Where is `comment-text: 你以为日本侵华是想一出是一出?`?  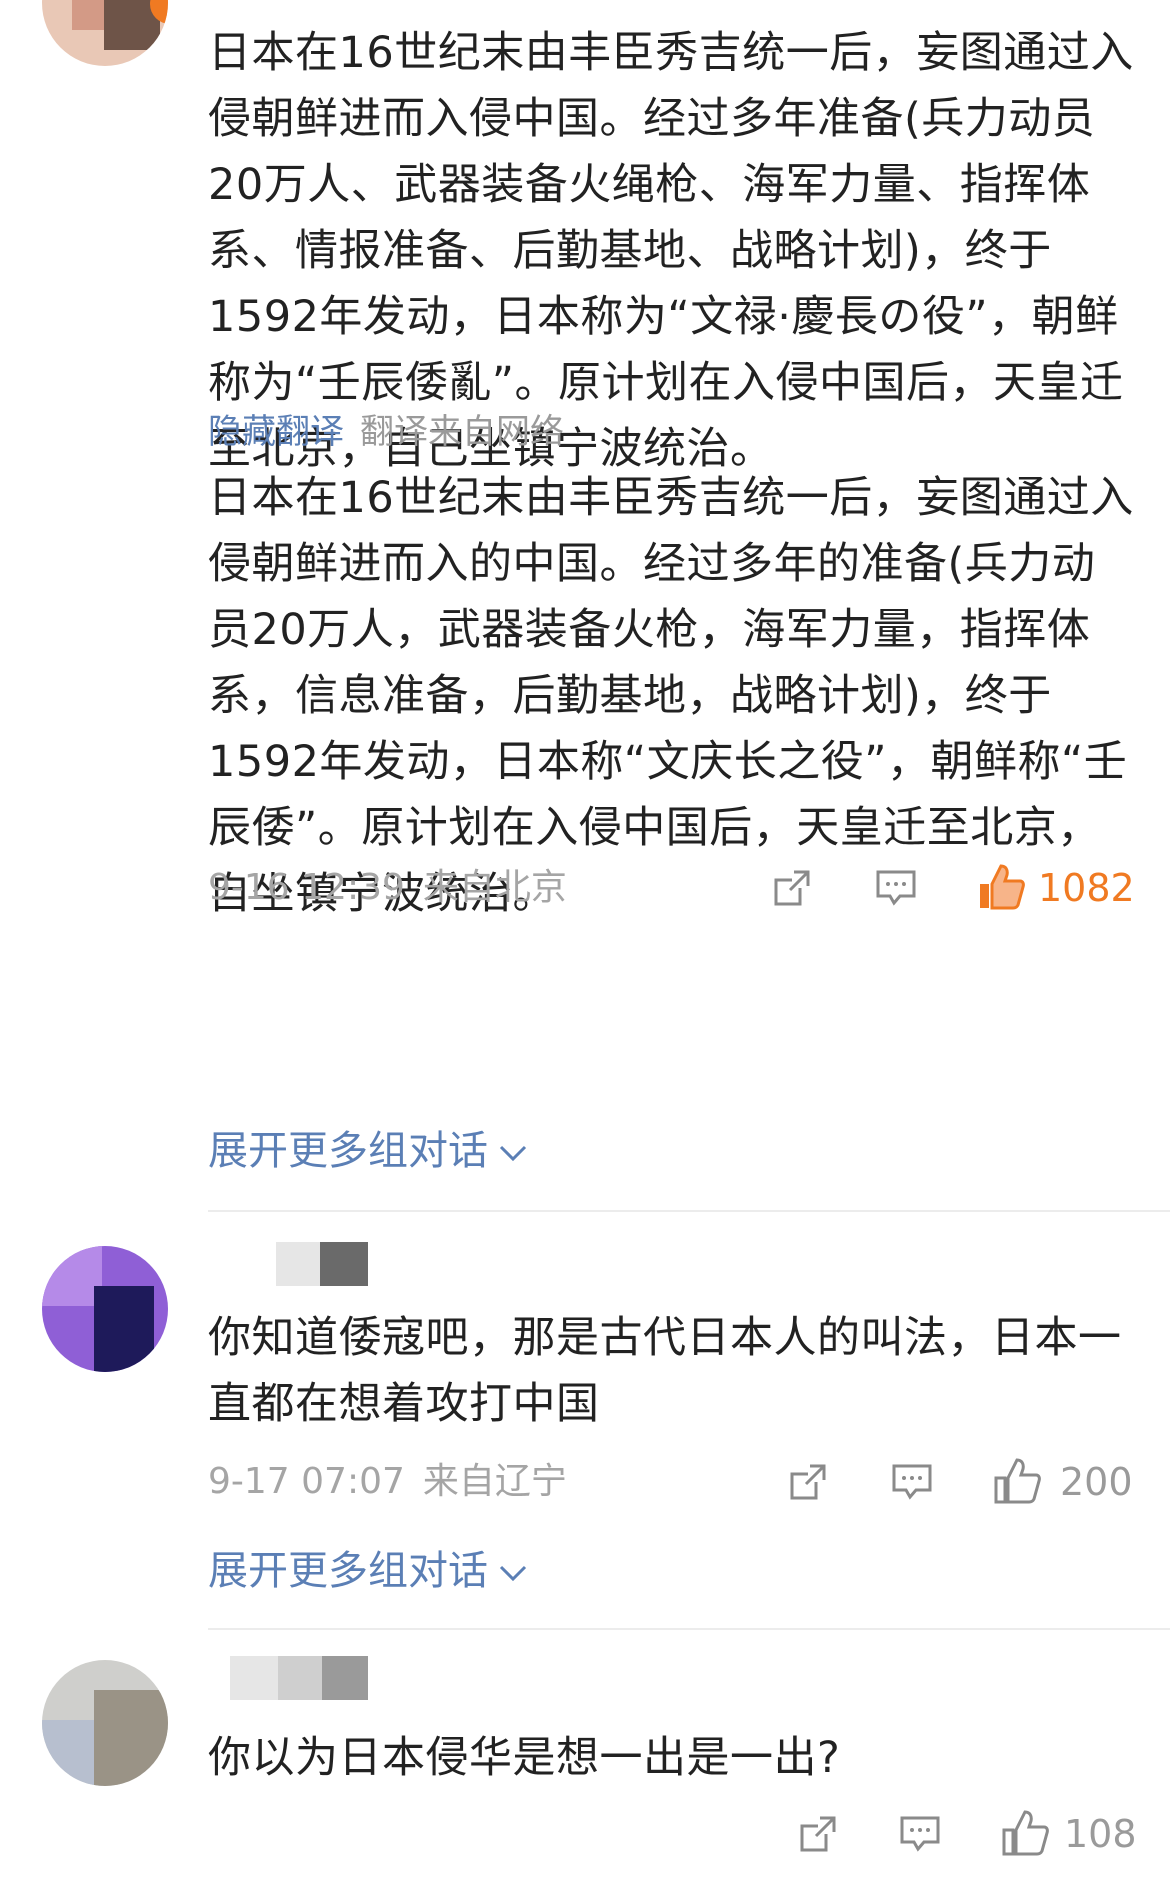 comment-text: 你以为日本侵华是想一出是一出? is located at coordinates (524, 1758).